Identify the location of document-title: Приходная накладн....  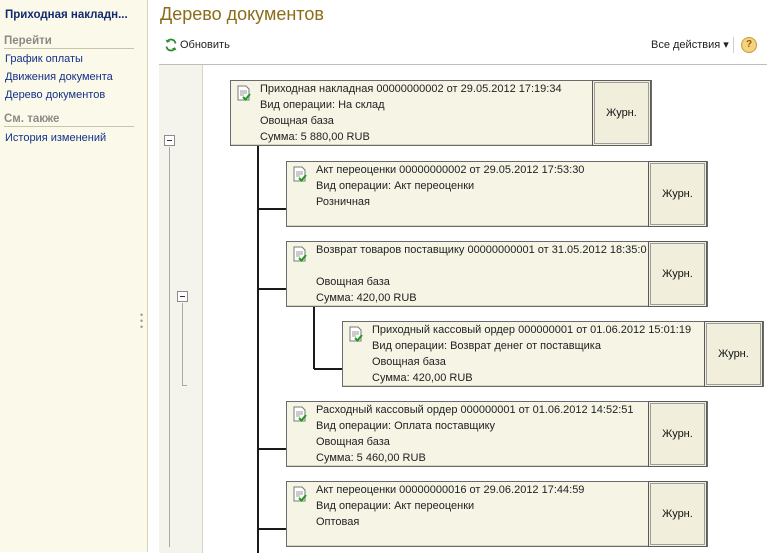
(66, 15).